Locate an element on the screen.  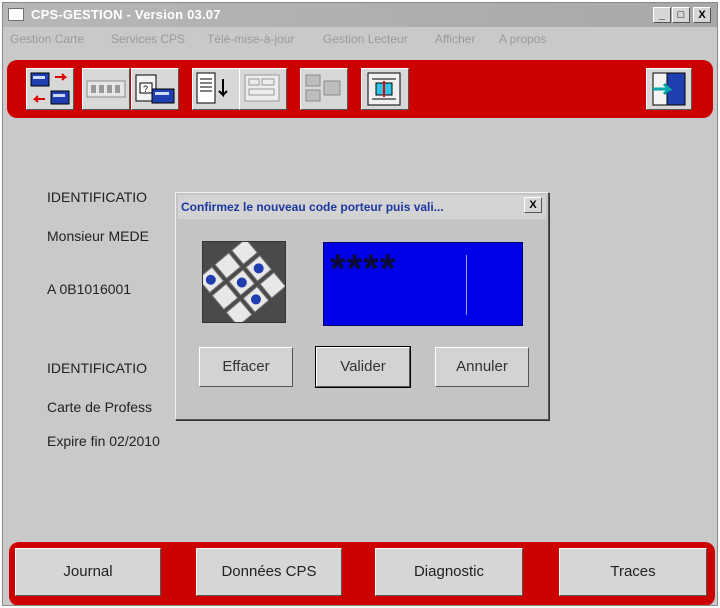
menu-tele-mise-a-jour: Télé-mise-à-jour is located at coordinates (250, 39).